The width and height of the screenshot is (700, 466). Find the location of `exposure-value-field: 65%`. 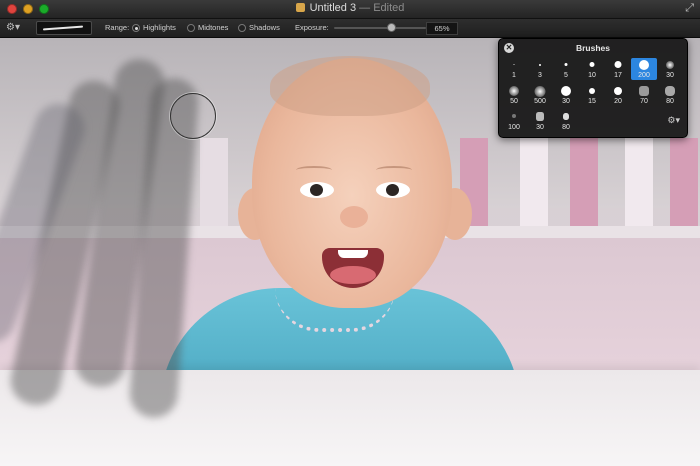

exposure-value-field: 65% is located at coordinates (442, 28).